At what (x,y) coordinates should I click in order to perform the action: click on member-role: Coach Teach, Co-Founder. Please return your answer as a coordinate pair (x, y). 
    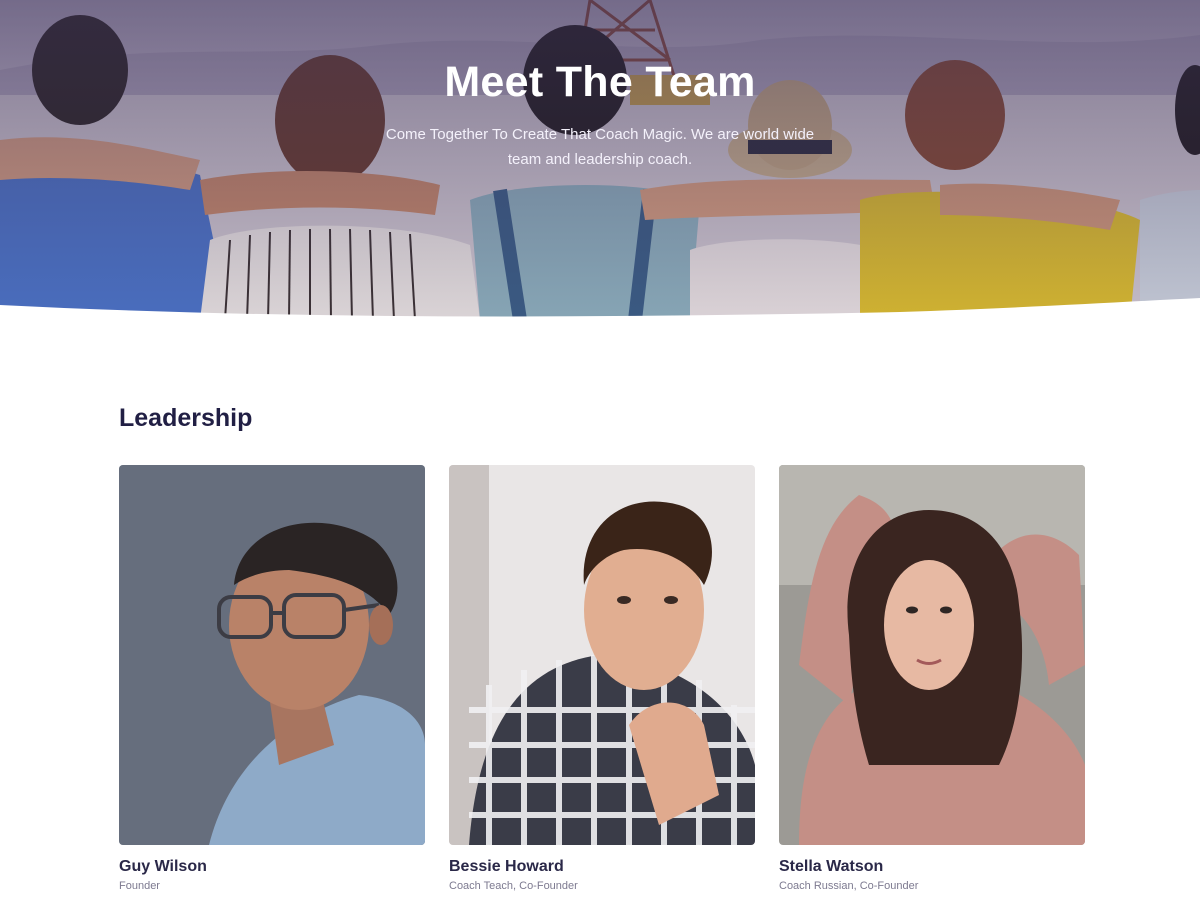
    Looking at the image, I should click on (513, 886).